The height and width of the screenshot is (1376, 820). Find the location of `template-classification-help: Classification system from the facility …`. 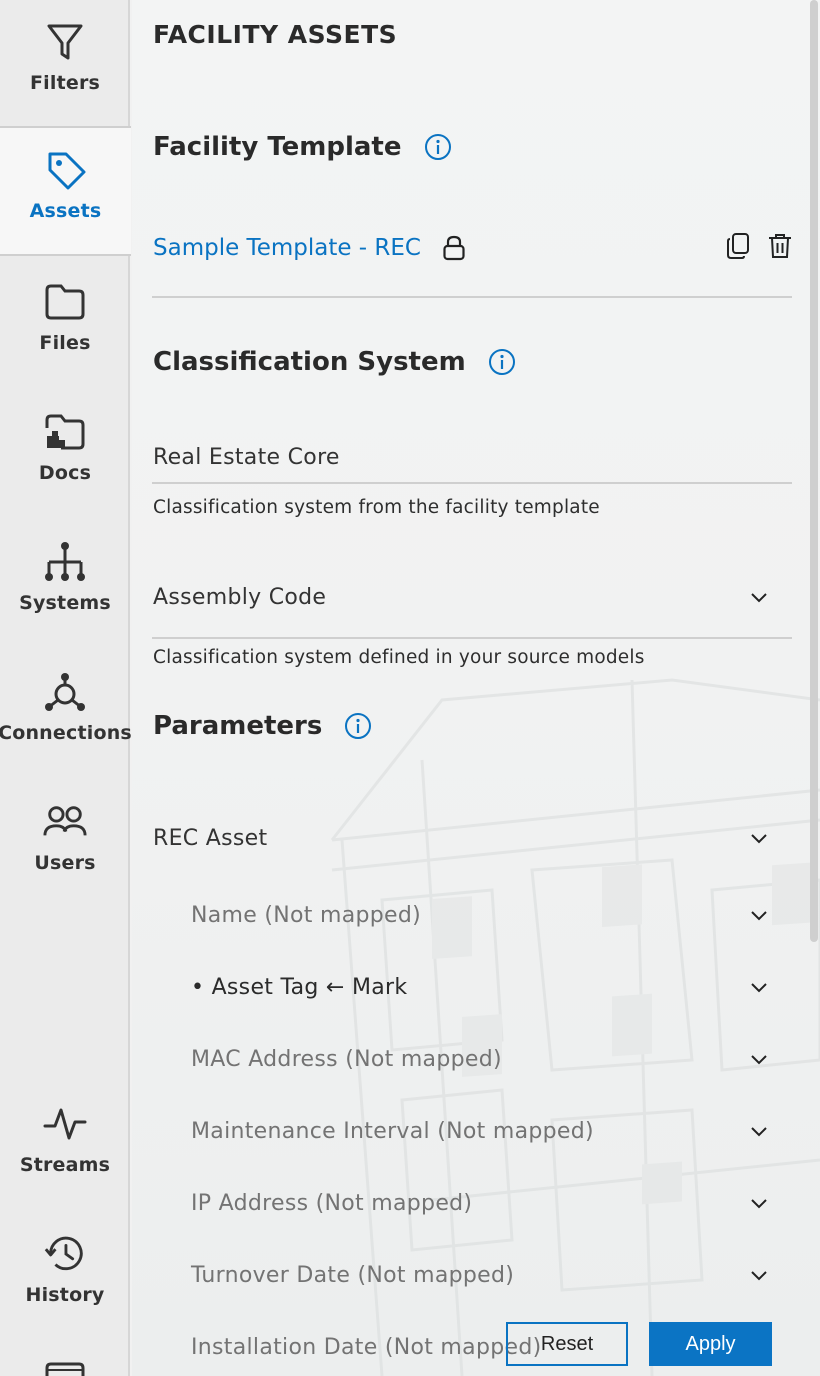

template-classification-help: Classification system from the facility … is located at coordinates (376, 507).